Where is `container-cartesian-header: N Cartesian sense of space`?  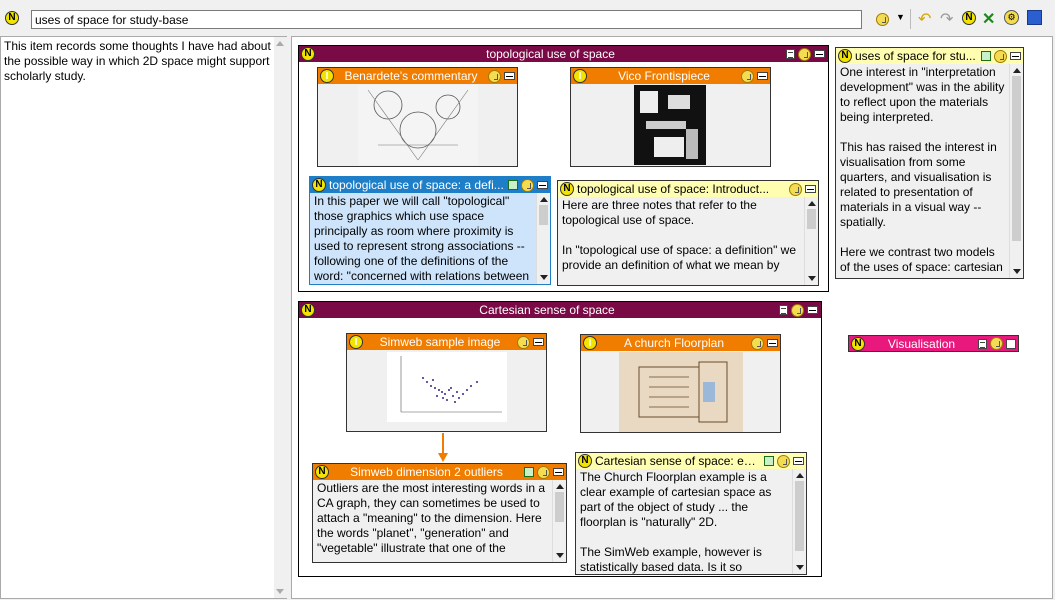
container-cartesian-header: N Cartesian sense of space is located at coordinates (560, 310).